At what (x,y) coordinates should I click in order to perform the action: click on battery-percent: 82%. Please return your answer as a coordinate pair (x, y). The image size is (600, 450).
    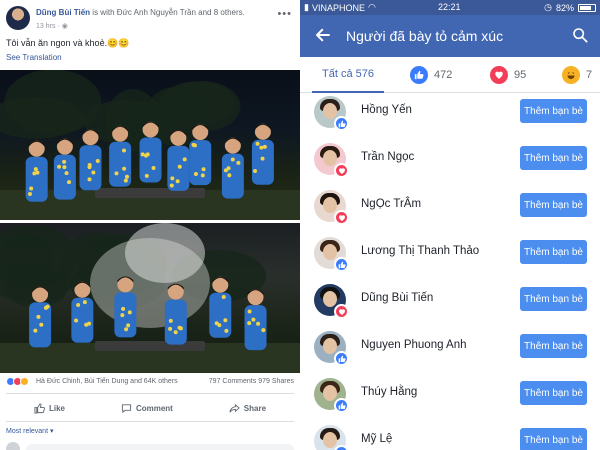
    Looking at the image, I should click on (564, 7).